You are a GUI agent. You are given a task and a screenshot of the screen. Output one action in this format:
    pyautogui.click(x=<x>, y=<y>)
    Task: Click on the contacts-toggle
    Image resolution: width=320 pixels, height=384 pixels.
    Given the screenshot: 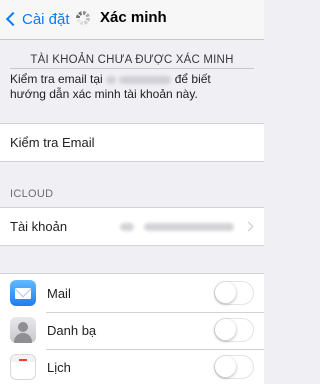 What is the action you would take?
    pyautogui.click(x=234, y=330)
    